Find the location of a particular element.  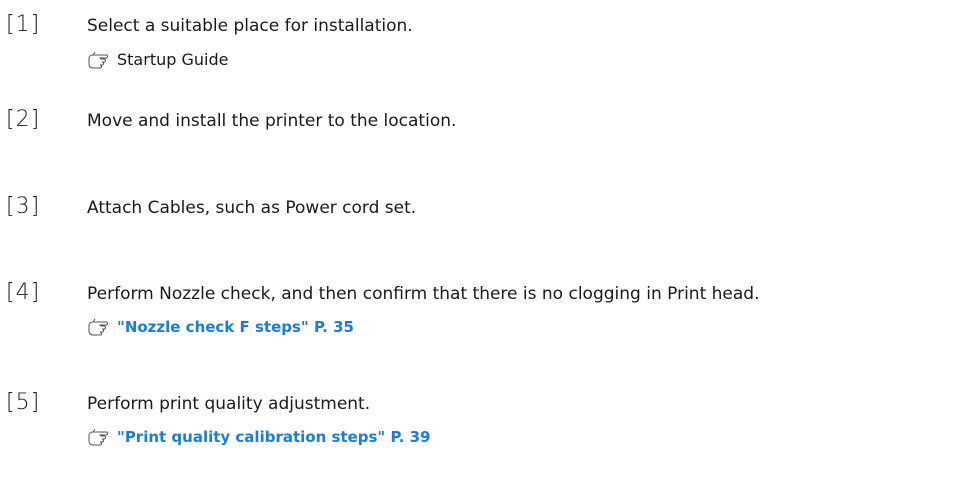

reference-startup-guide: Startup Guide is located at coordinates (157, 59).